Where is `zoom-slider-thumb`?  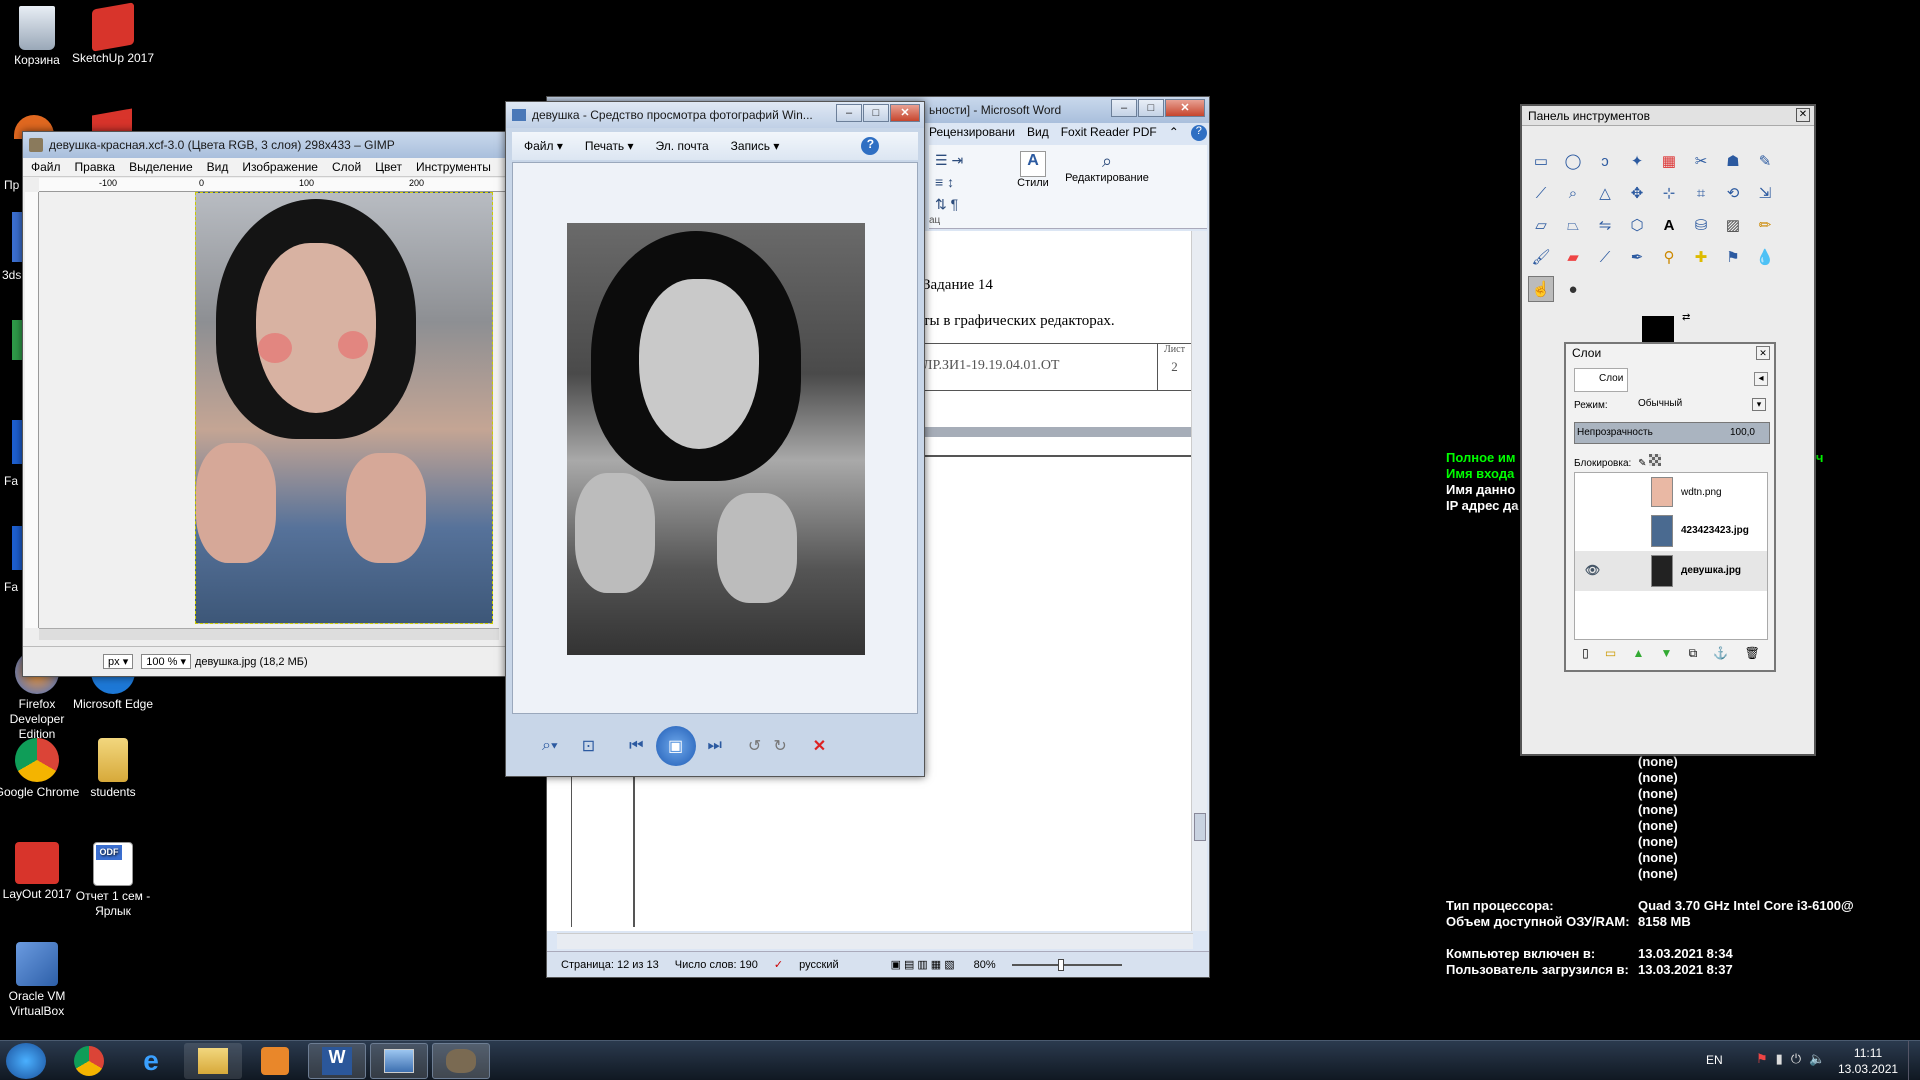
zoom-slider-thumb is located at coordinates (1060, 964).